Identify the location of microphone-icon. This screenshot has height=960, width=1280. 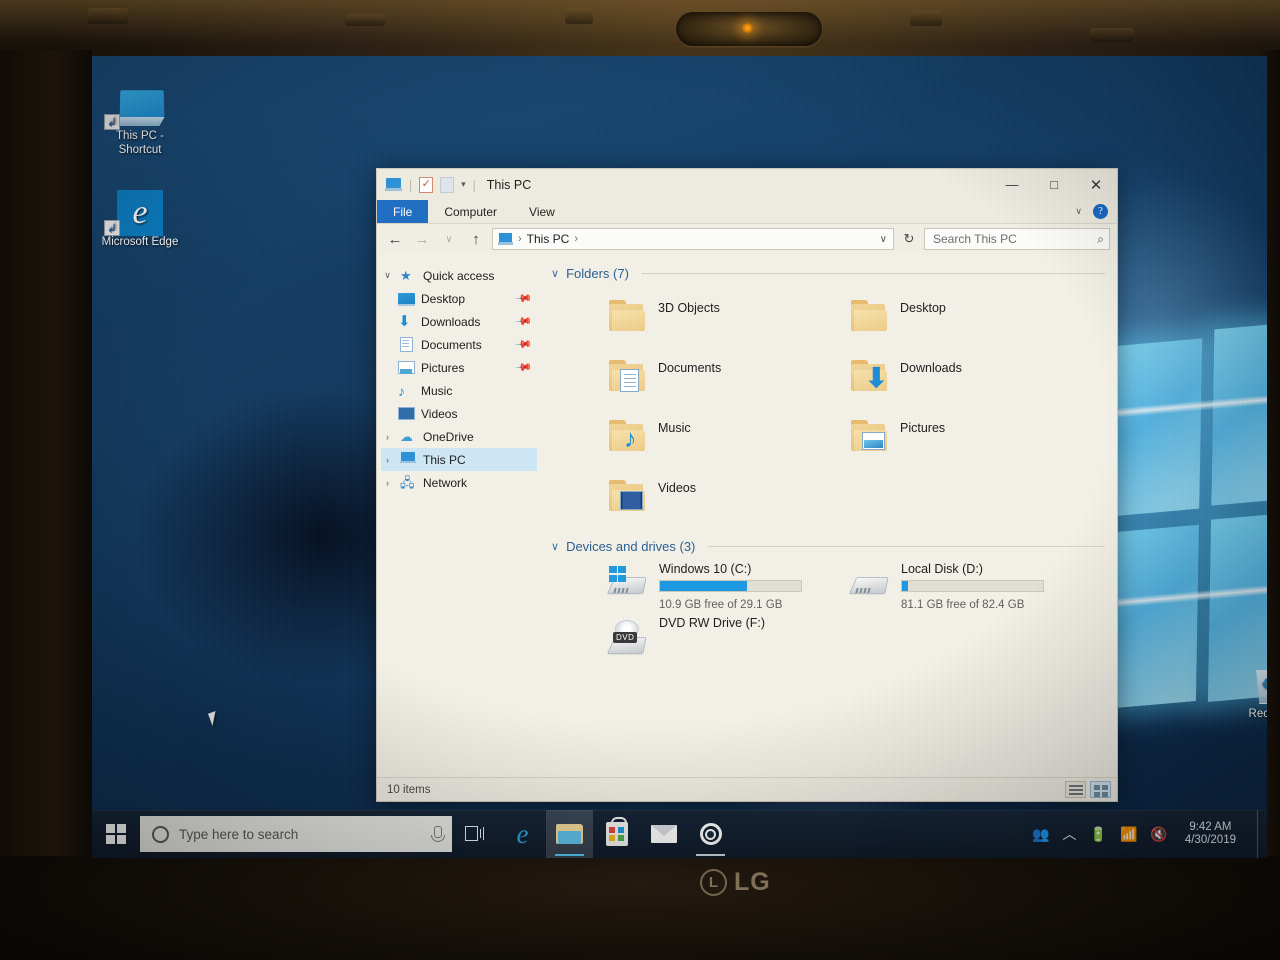
(437, 834).